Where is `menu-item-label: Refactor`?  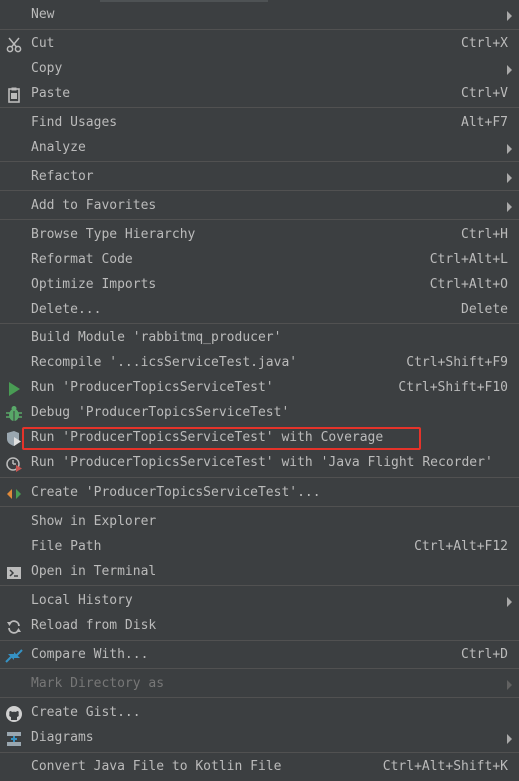 menu-item-label: Refactor is located at coordinates (62, 176).